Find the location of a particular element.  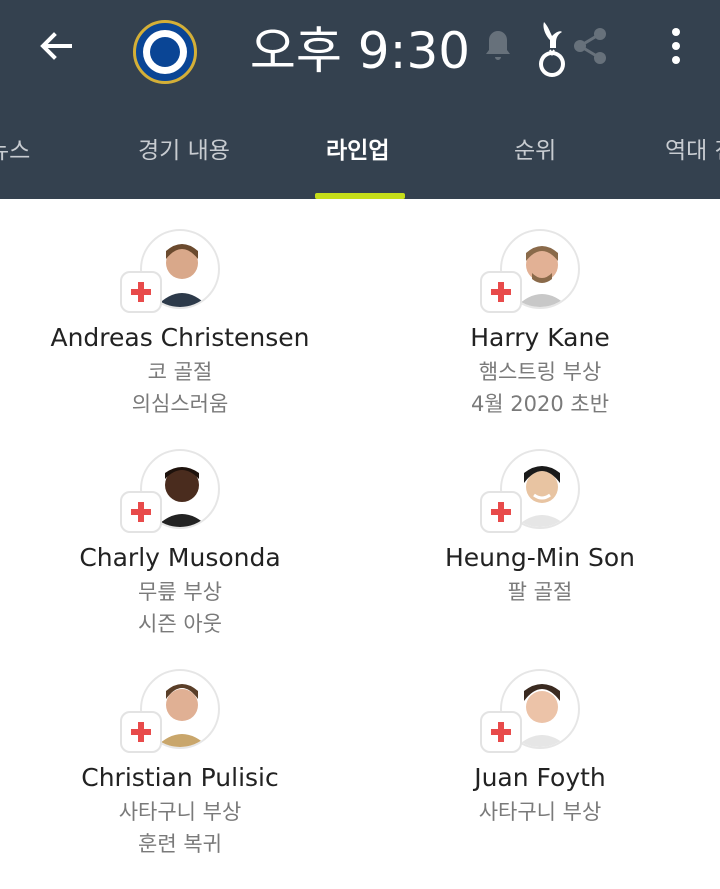

player-name: Andreas Christensen is located at coordinates (180, 337).